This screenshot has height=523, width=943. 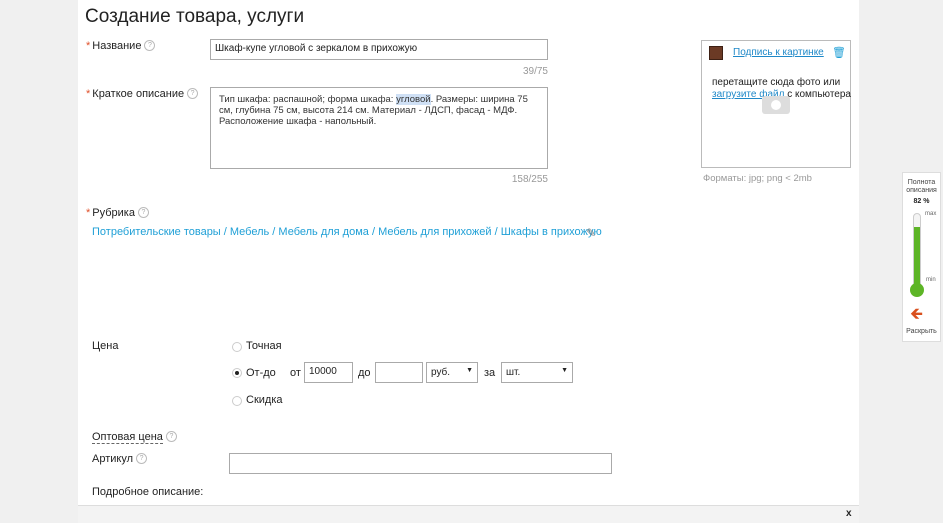 What do you see at coordinates (757, 178) in the screenshot?
I see `photo-formats: Форматы: jpg; png < 2mb` at bounding box center [757, 178].